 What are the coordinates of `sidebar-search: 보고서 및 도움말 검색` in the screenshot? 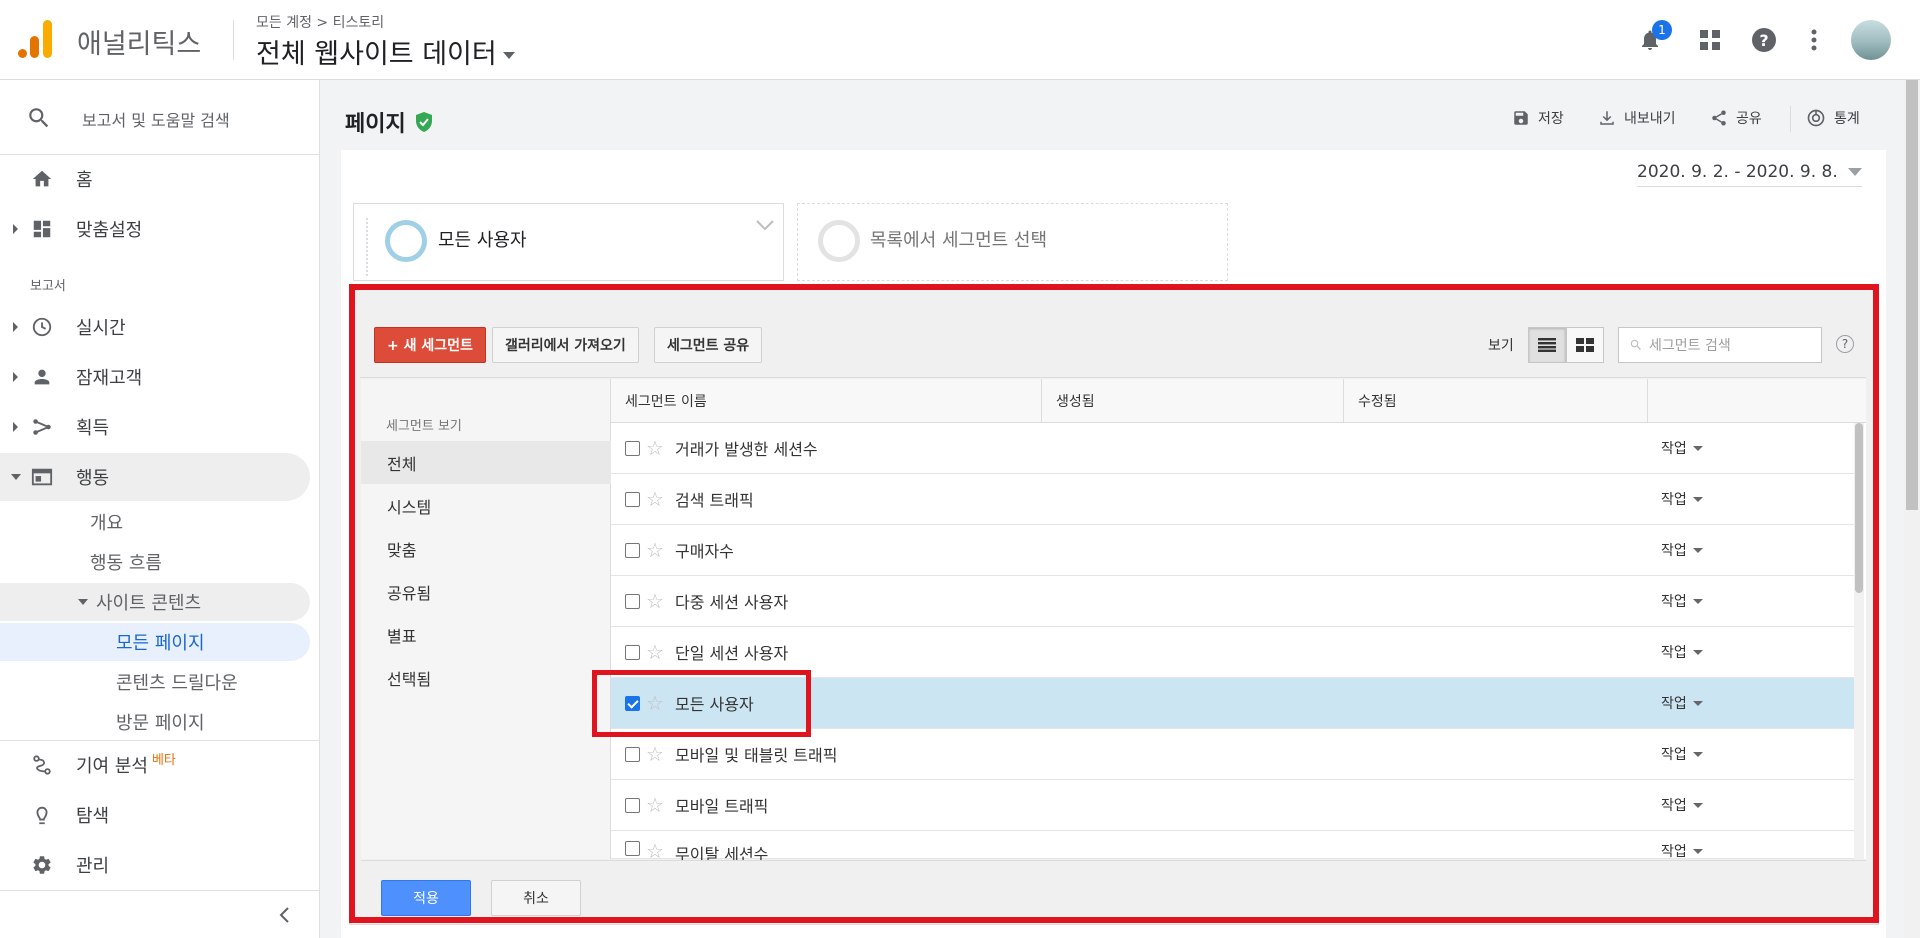 It's located at (160, 117).